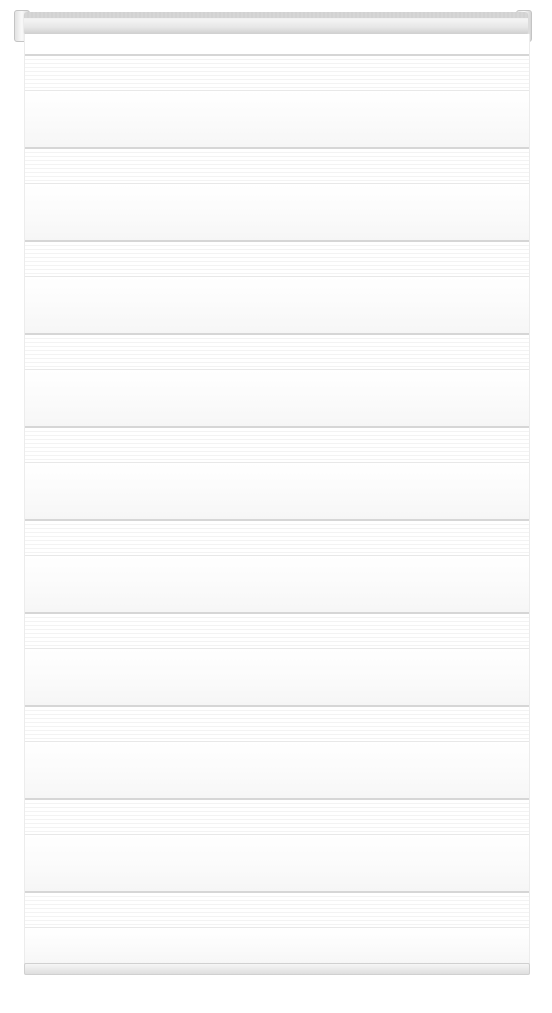 Image resolution: width=552 pixels, height=1013 pixels. I want to click on headrail-cassette, so click(276, 23).